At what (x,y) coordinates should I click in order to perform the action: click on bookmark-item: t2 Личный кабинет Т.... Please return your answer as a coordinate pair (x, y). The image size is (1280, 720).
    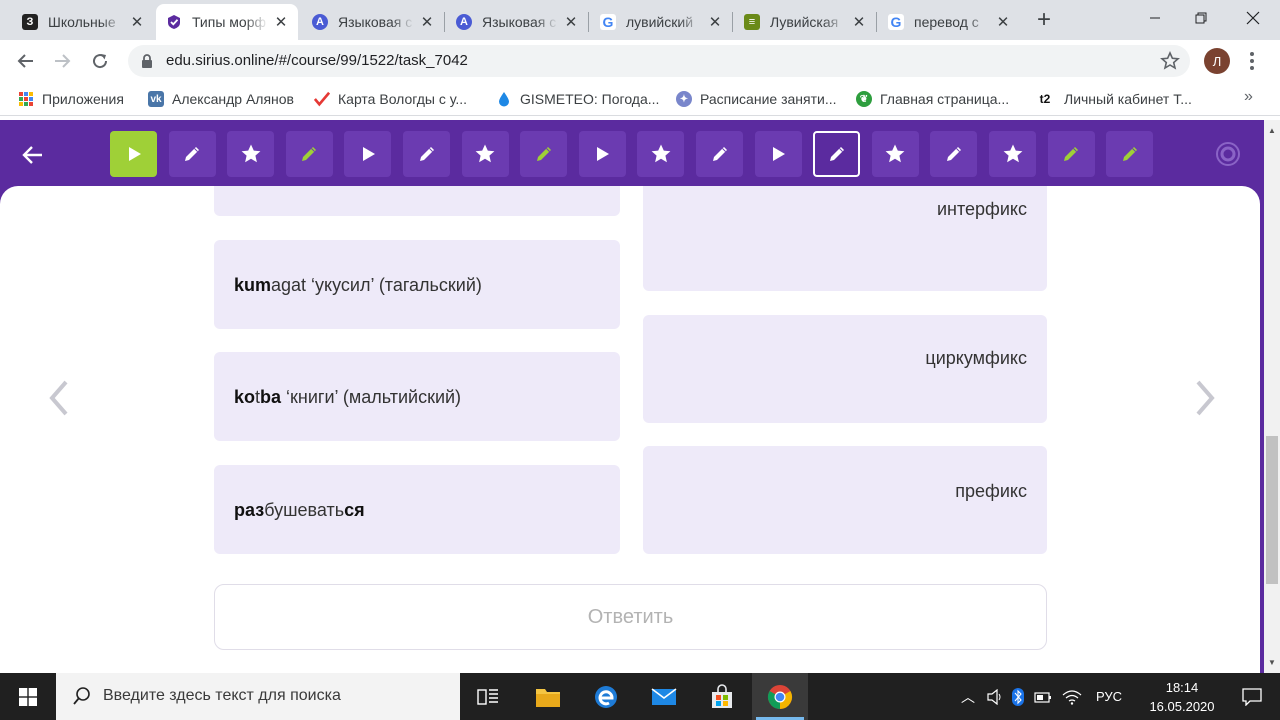
    Looking at the image, I should click on (1113, 99).